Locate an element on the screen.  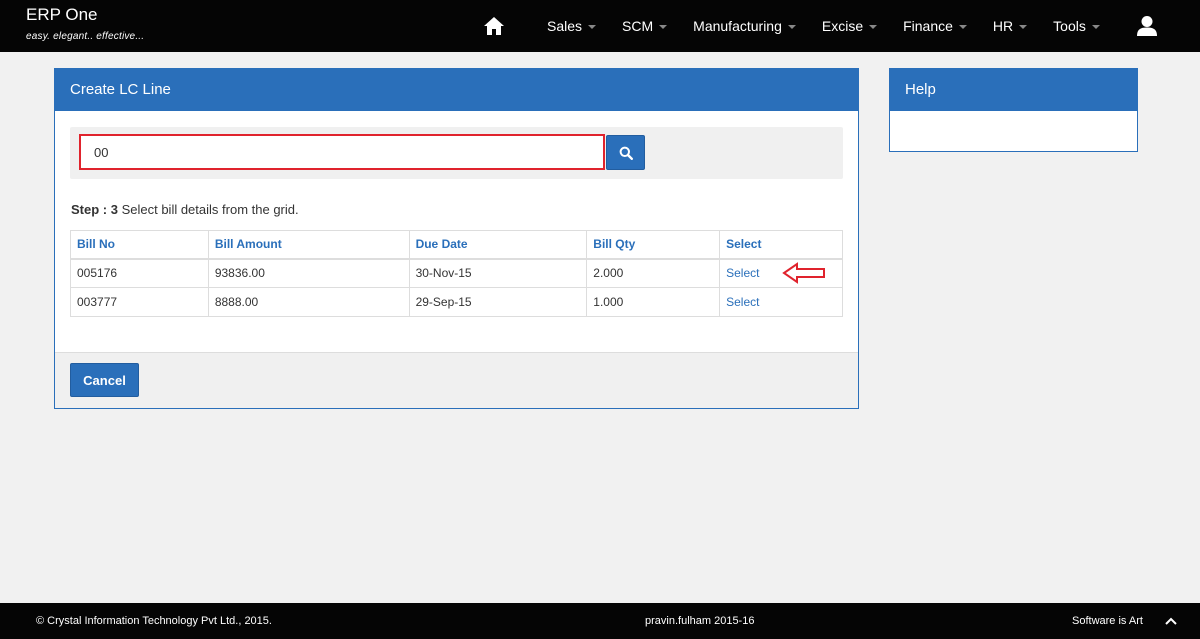
search-well is located at coordinates (456, 153).